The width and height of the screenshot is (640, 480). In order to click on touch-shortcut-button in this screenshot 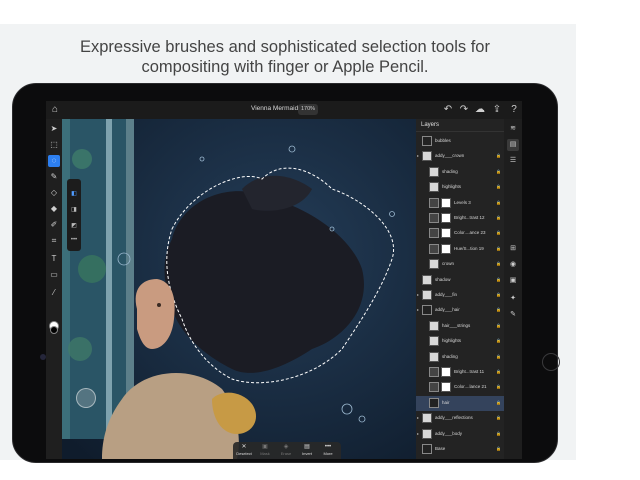, I will do `click(86, 398)`.